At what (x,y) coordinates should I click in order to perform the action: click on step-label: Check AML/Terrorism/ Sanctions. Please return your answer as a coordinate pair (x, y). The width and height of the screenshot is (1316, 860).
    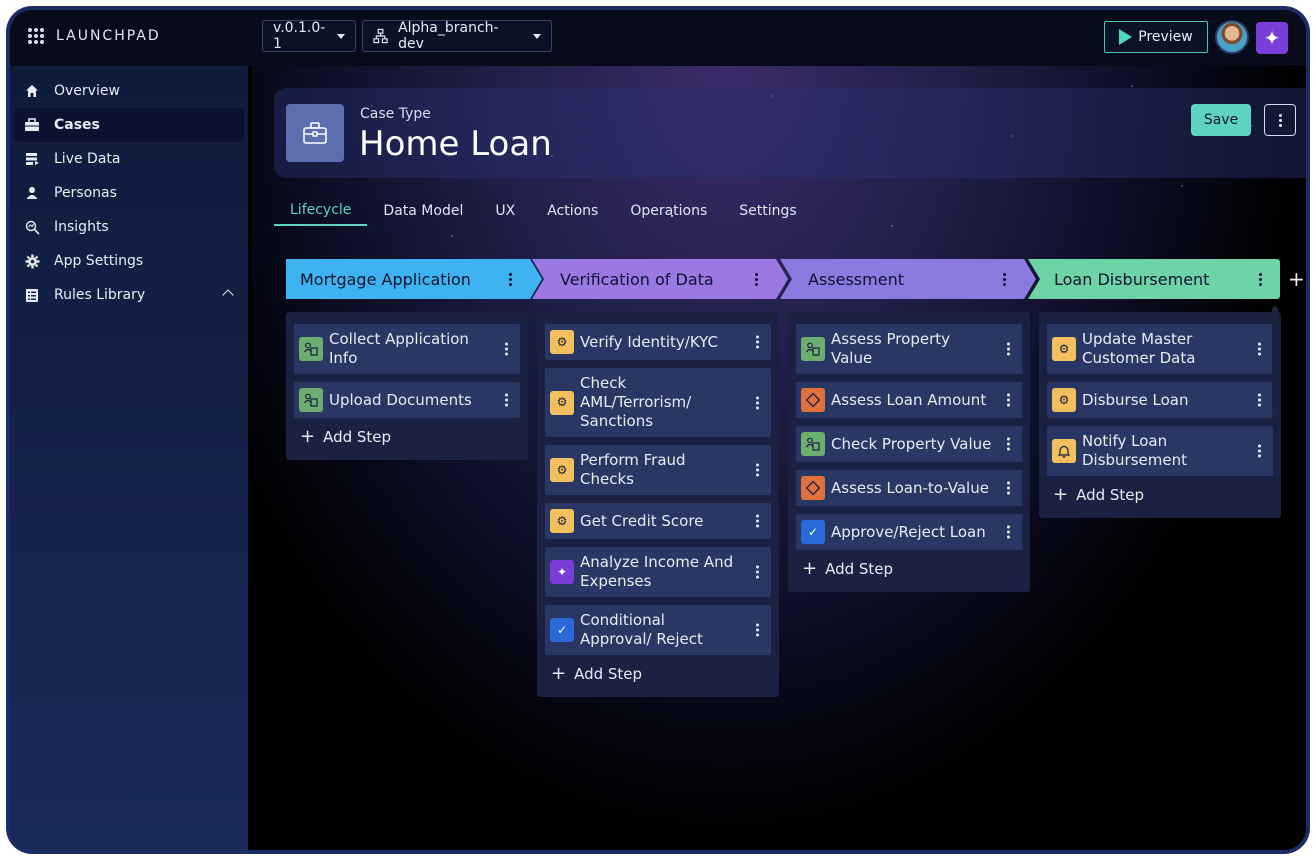
    Looking at the image, I should click on (636, 402).